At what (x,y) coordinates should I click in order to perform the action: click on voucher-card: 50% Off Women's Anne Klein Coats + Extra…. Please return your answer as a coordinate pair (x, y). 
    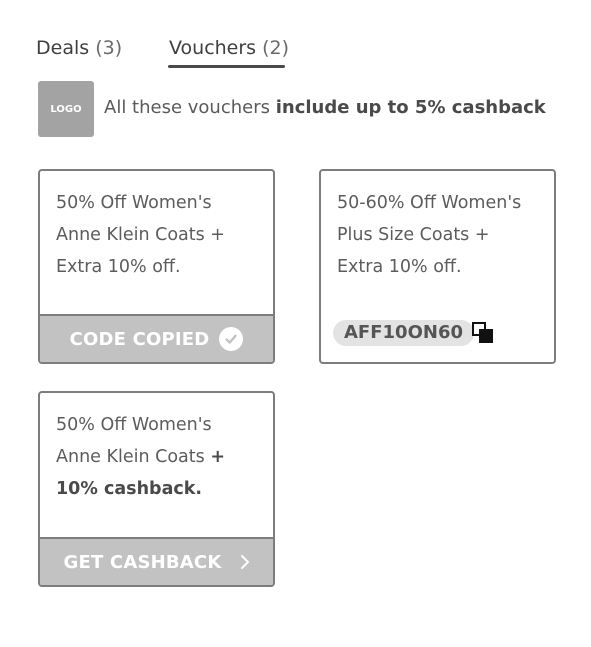
    Looking at the image, I should click on (156, 266).